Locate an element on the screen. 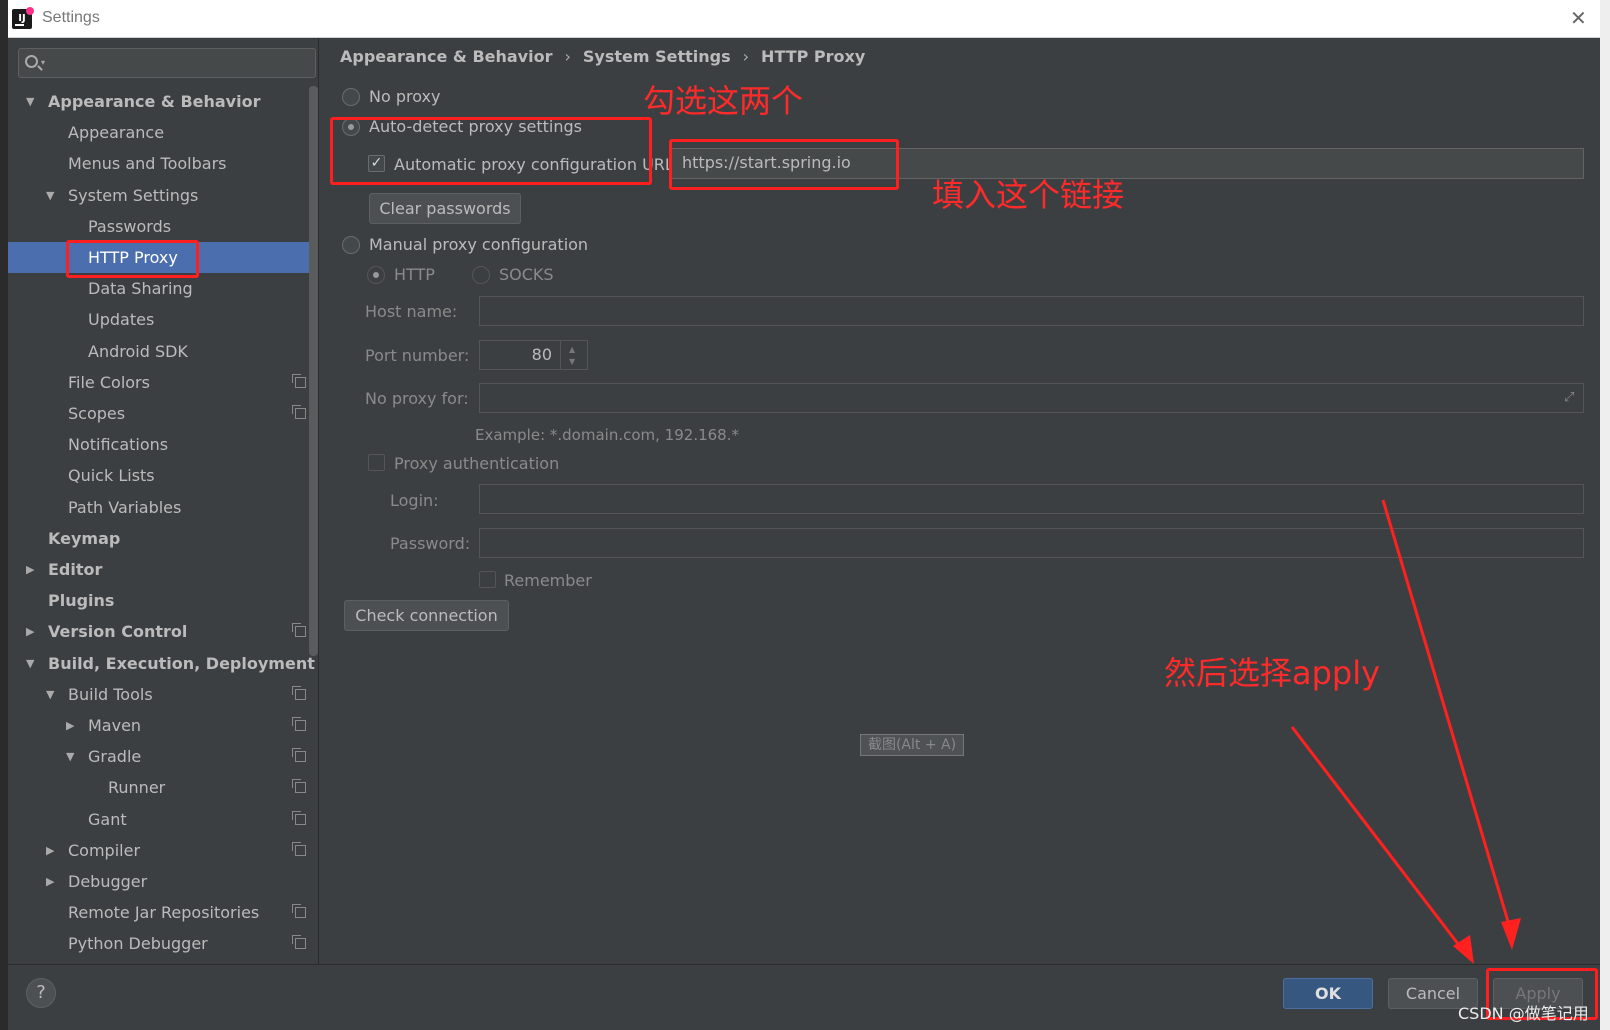 The width and height of the screenshot is (1610, 1030). csdn-watermark: CSDN @做笔记用 is located at coordinates (1523, 1013).